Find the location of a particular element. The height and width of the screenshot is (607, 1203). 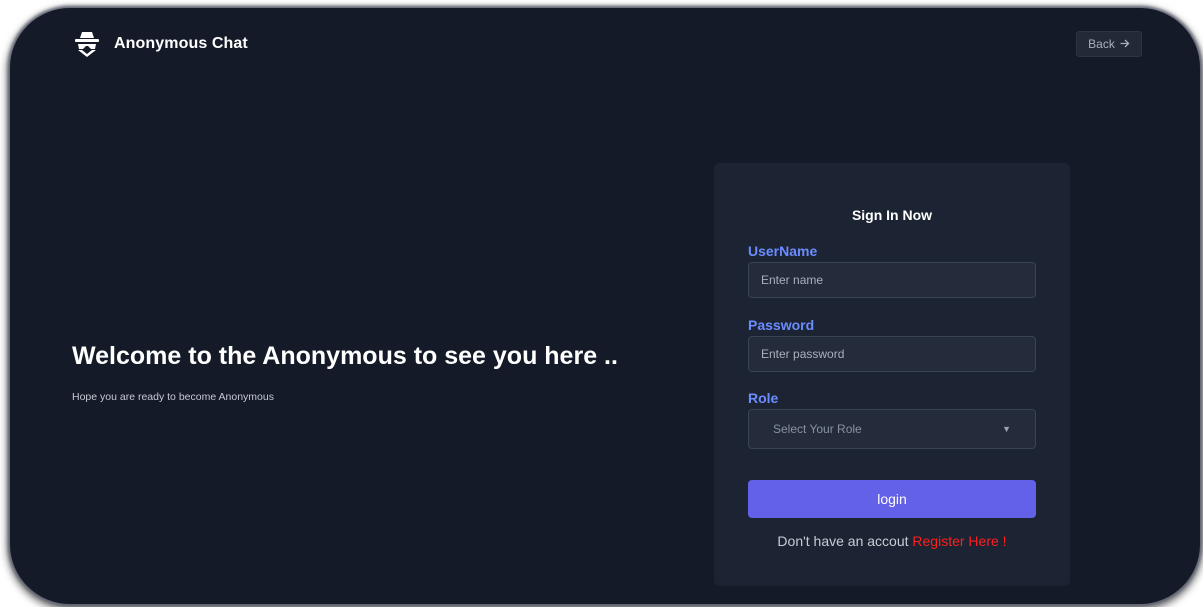

role-label: Role is located at coordinates (763, 398).